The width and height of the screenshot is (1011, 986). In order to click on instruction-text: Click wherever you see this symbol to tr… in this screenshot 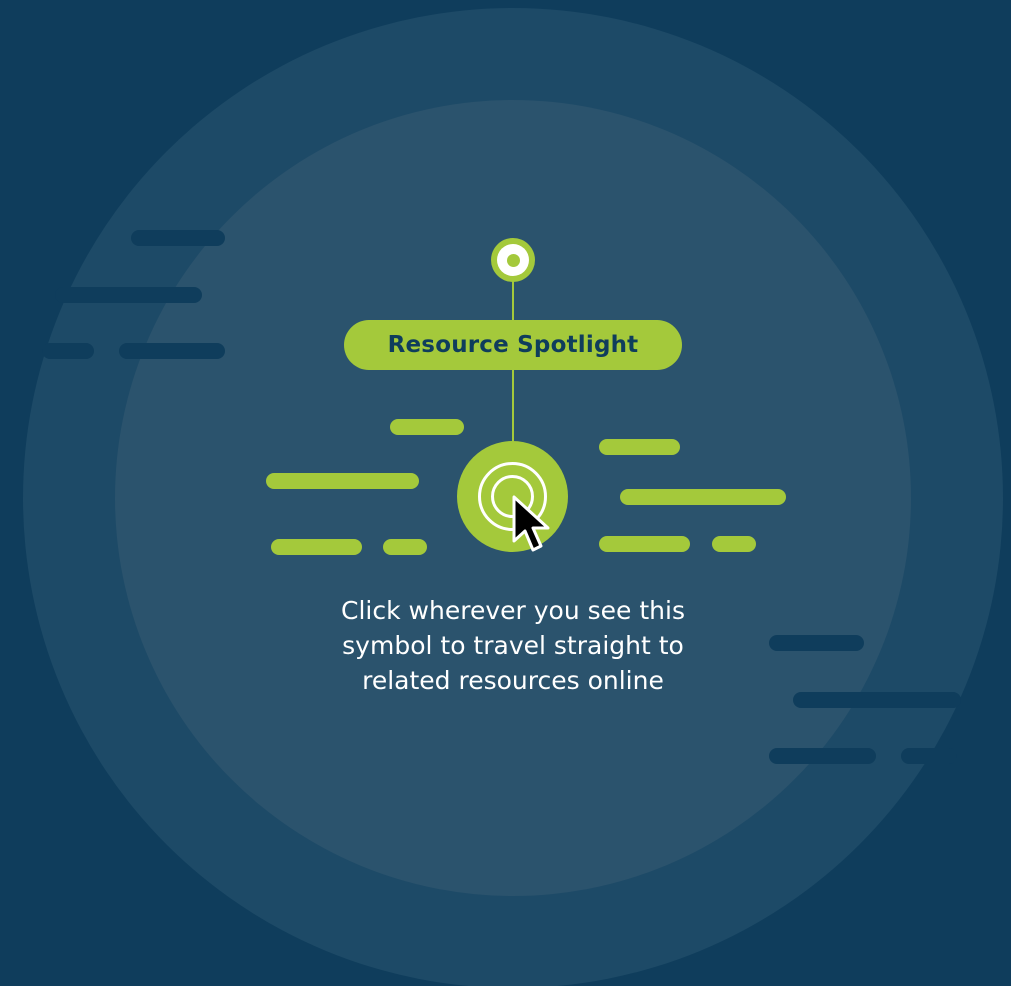, I will do `click(513, 645)`.